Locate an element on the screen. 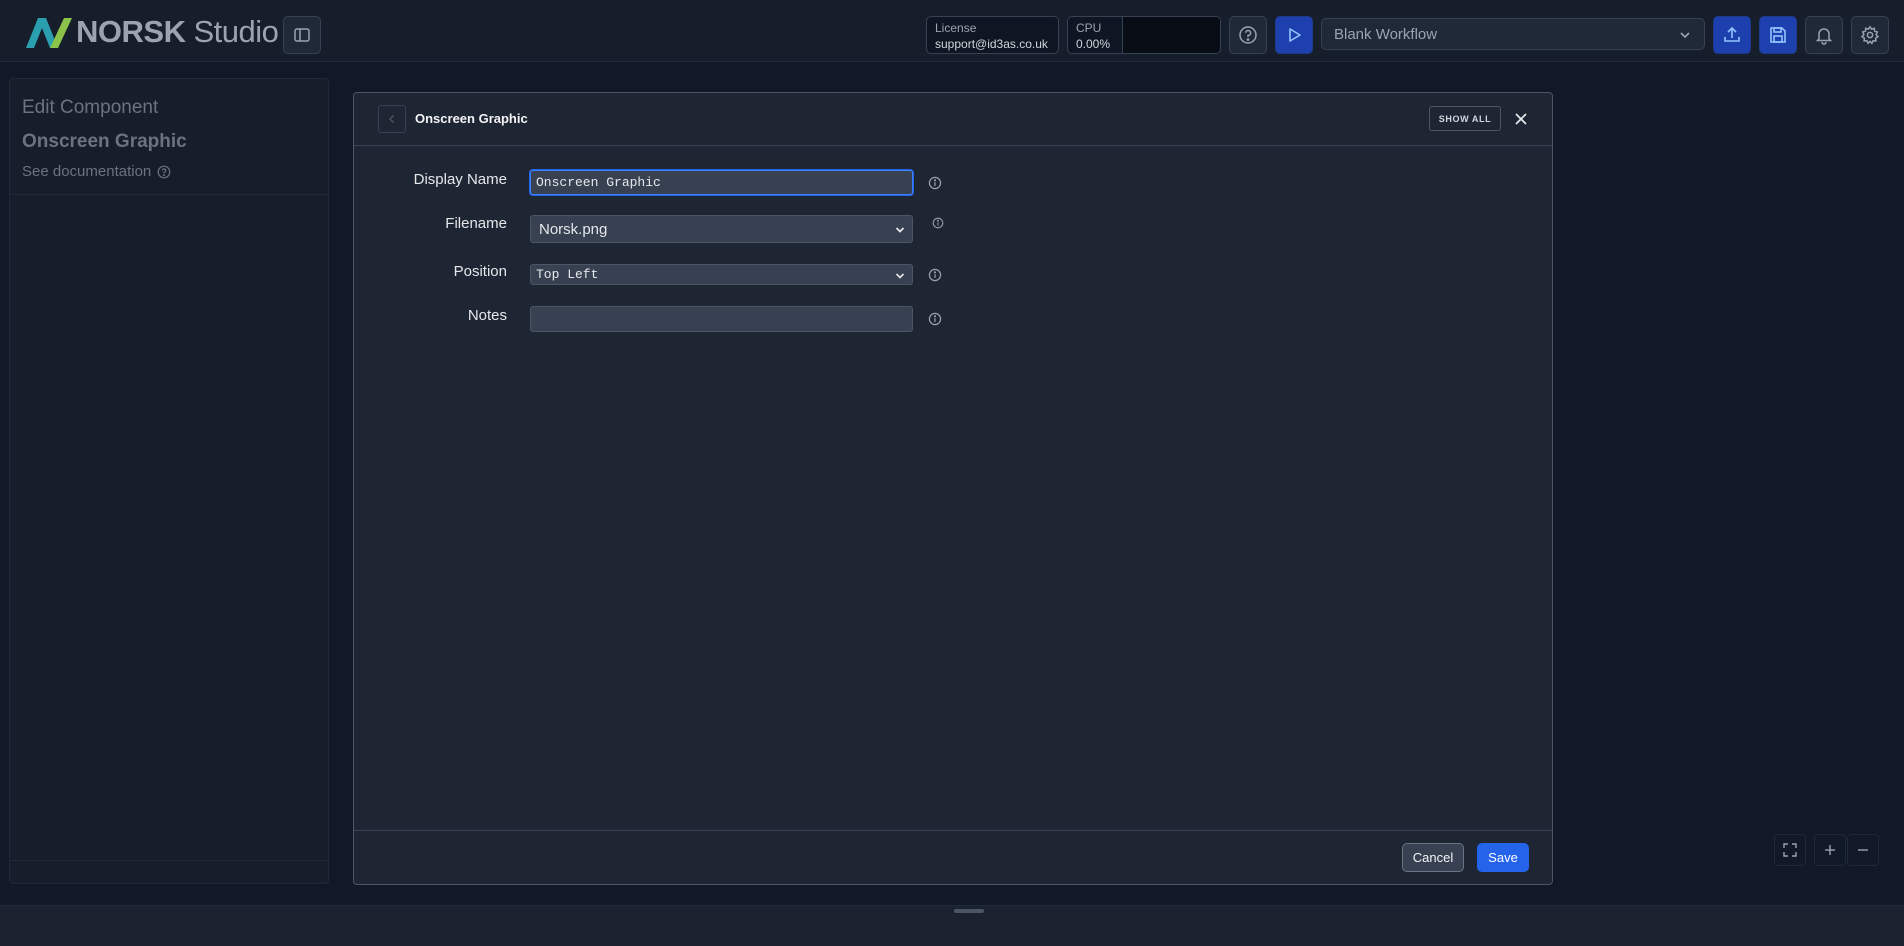 This screenshot has height=946, width=1904. display-name-input: Onscreen Graphic is located at coordinates (721, 182).